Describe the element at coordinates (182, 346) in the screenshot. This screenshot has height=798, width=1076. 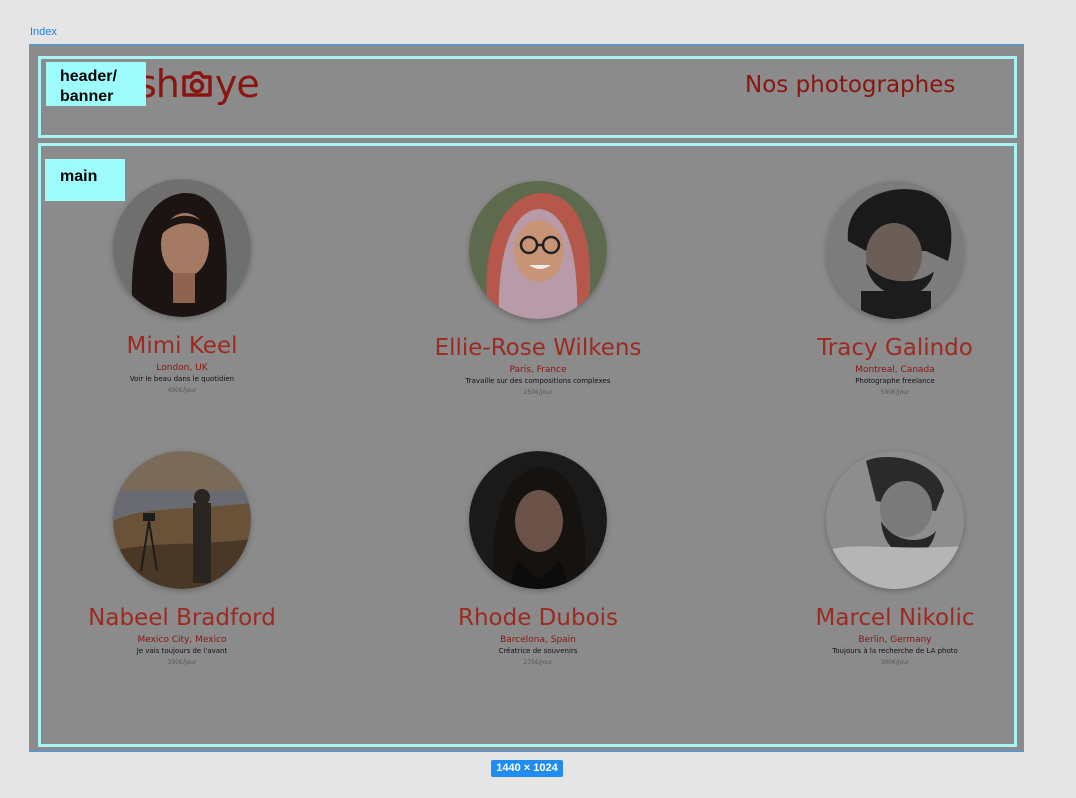
I see `photographer-name: Mimi Keel` at that location.